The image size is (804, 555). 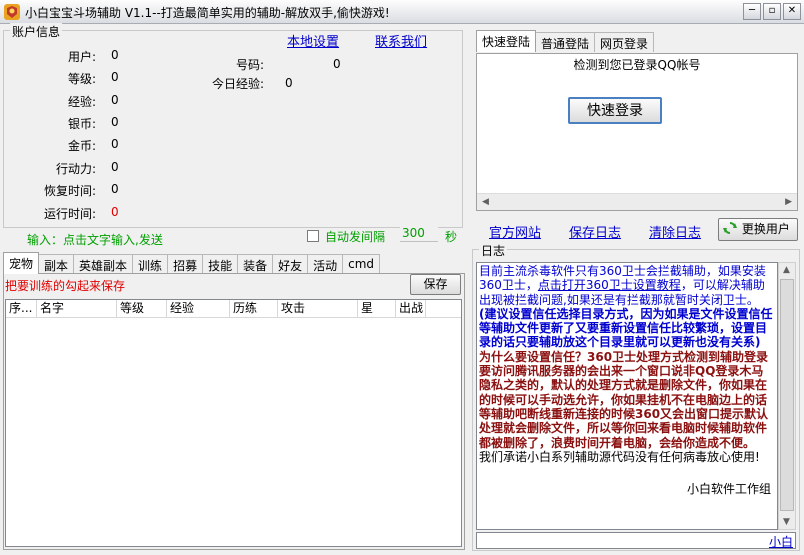 I want to click on tab-training: 训练, so click(x=150, y=264).